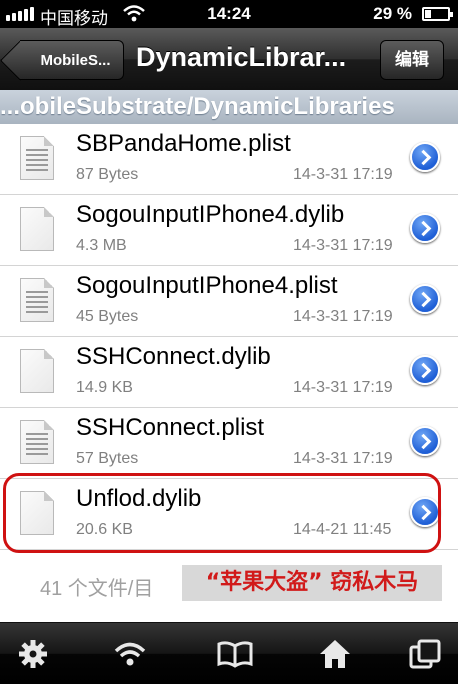  I want to click on file-row: SBPandaHome.plist 87 Bytes 14-3-31 17:19, so click(229, 159).